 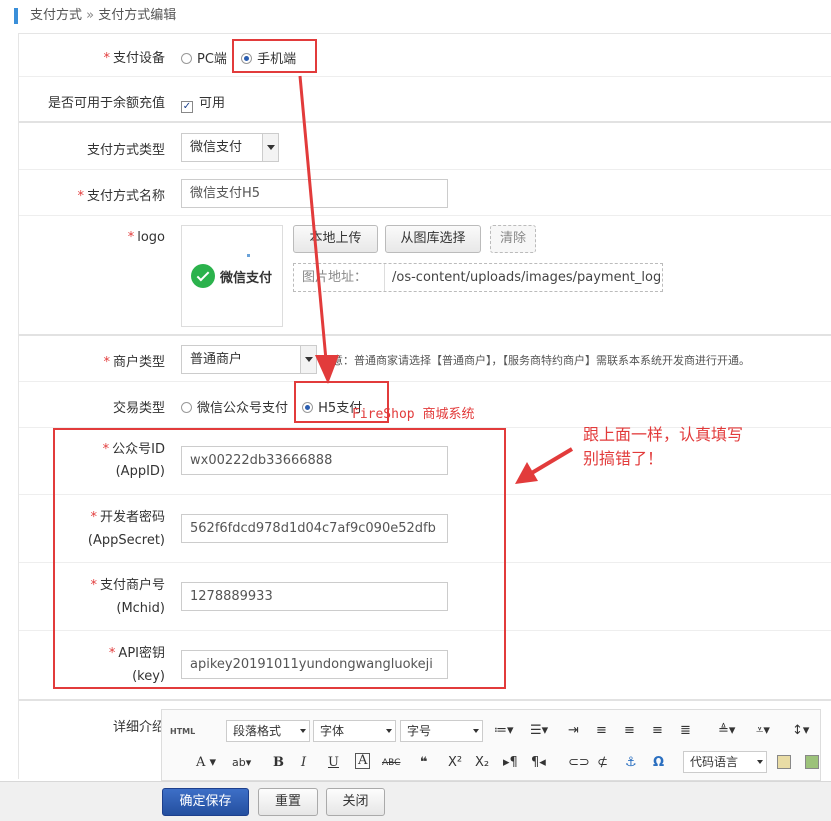 I want to click on arrow-line-left, so click(x=551, y=461).